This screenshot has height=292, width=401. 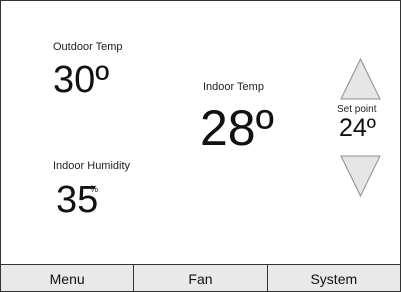 What do you see at coordinates (94, 189) in the screenshot?
I see `humidity-unit: %` at bounding box center [94, 189].